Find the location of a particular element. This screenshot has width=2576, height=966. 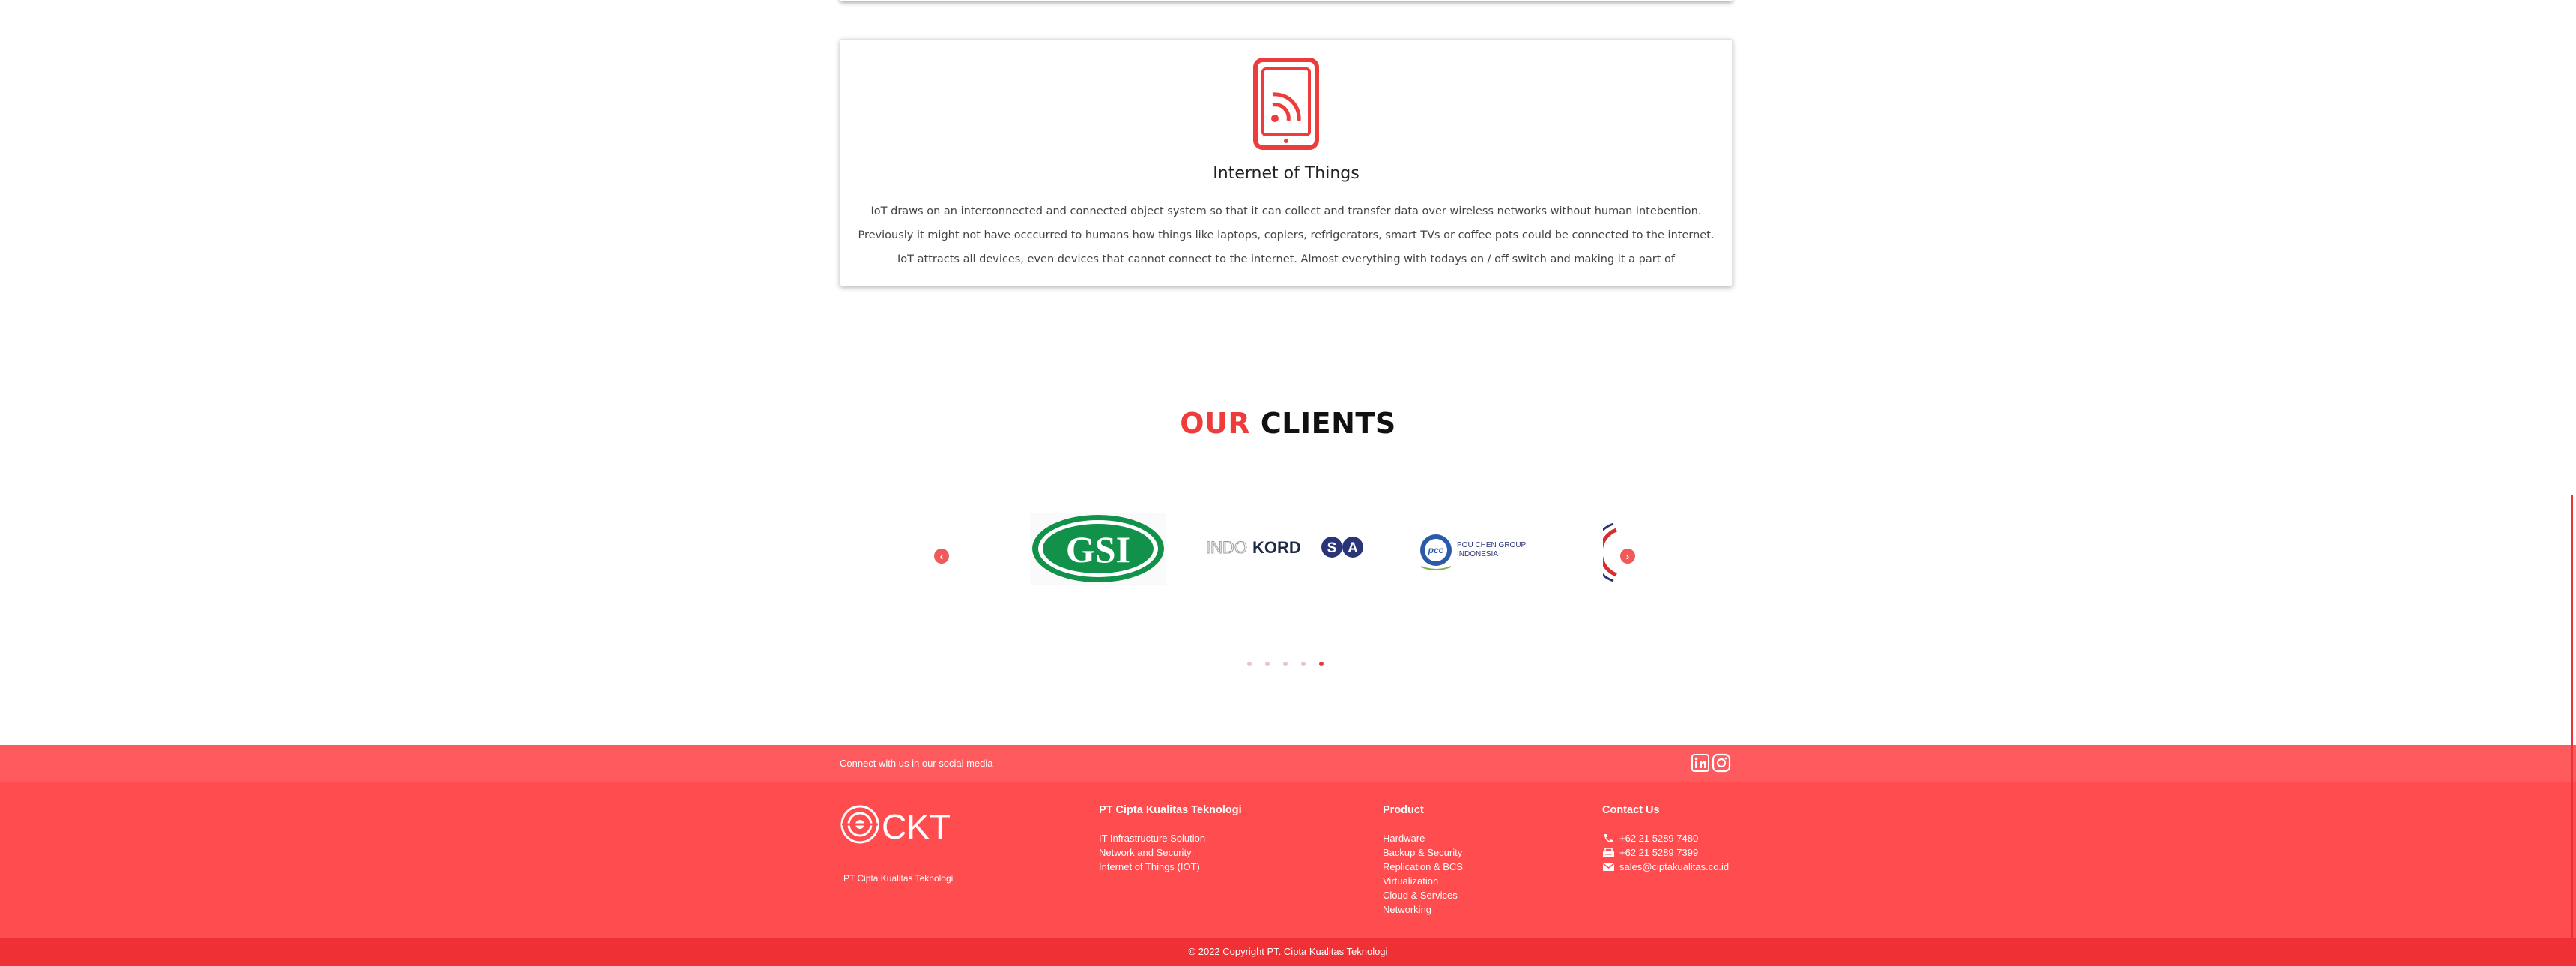

pouchen-mark: pcc is located at coordinates (1436, 550).